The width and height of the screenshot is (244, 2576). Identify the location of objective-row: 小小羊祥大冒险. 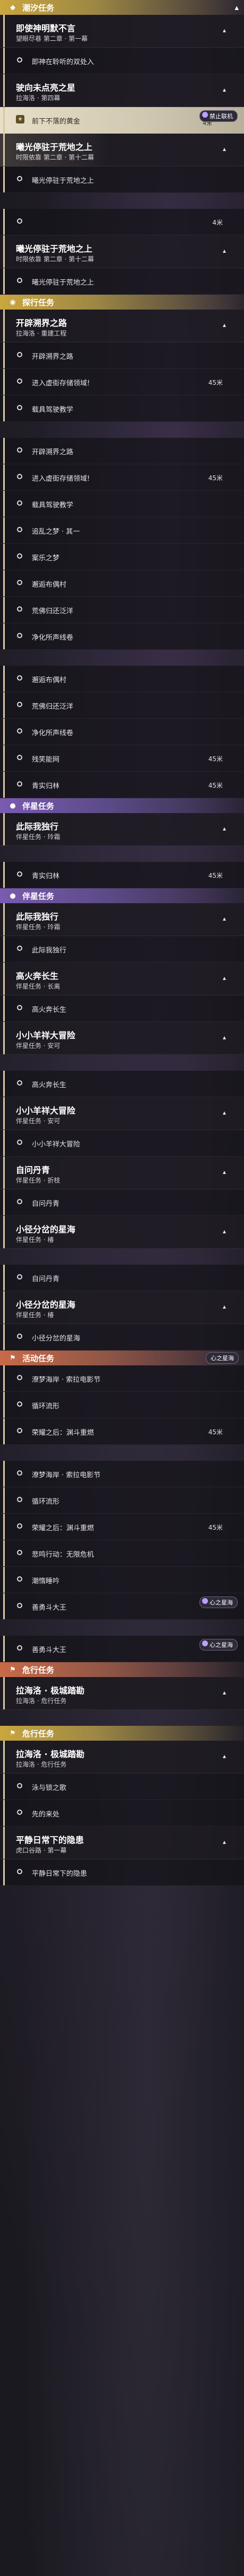
(122, 1143).